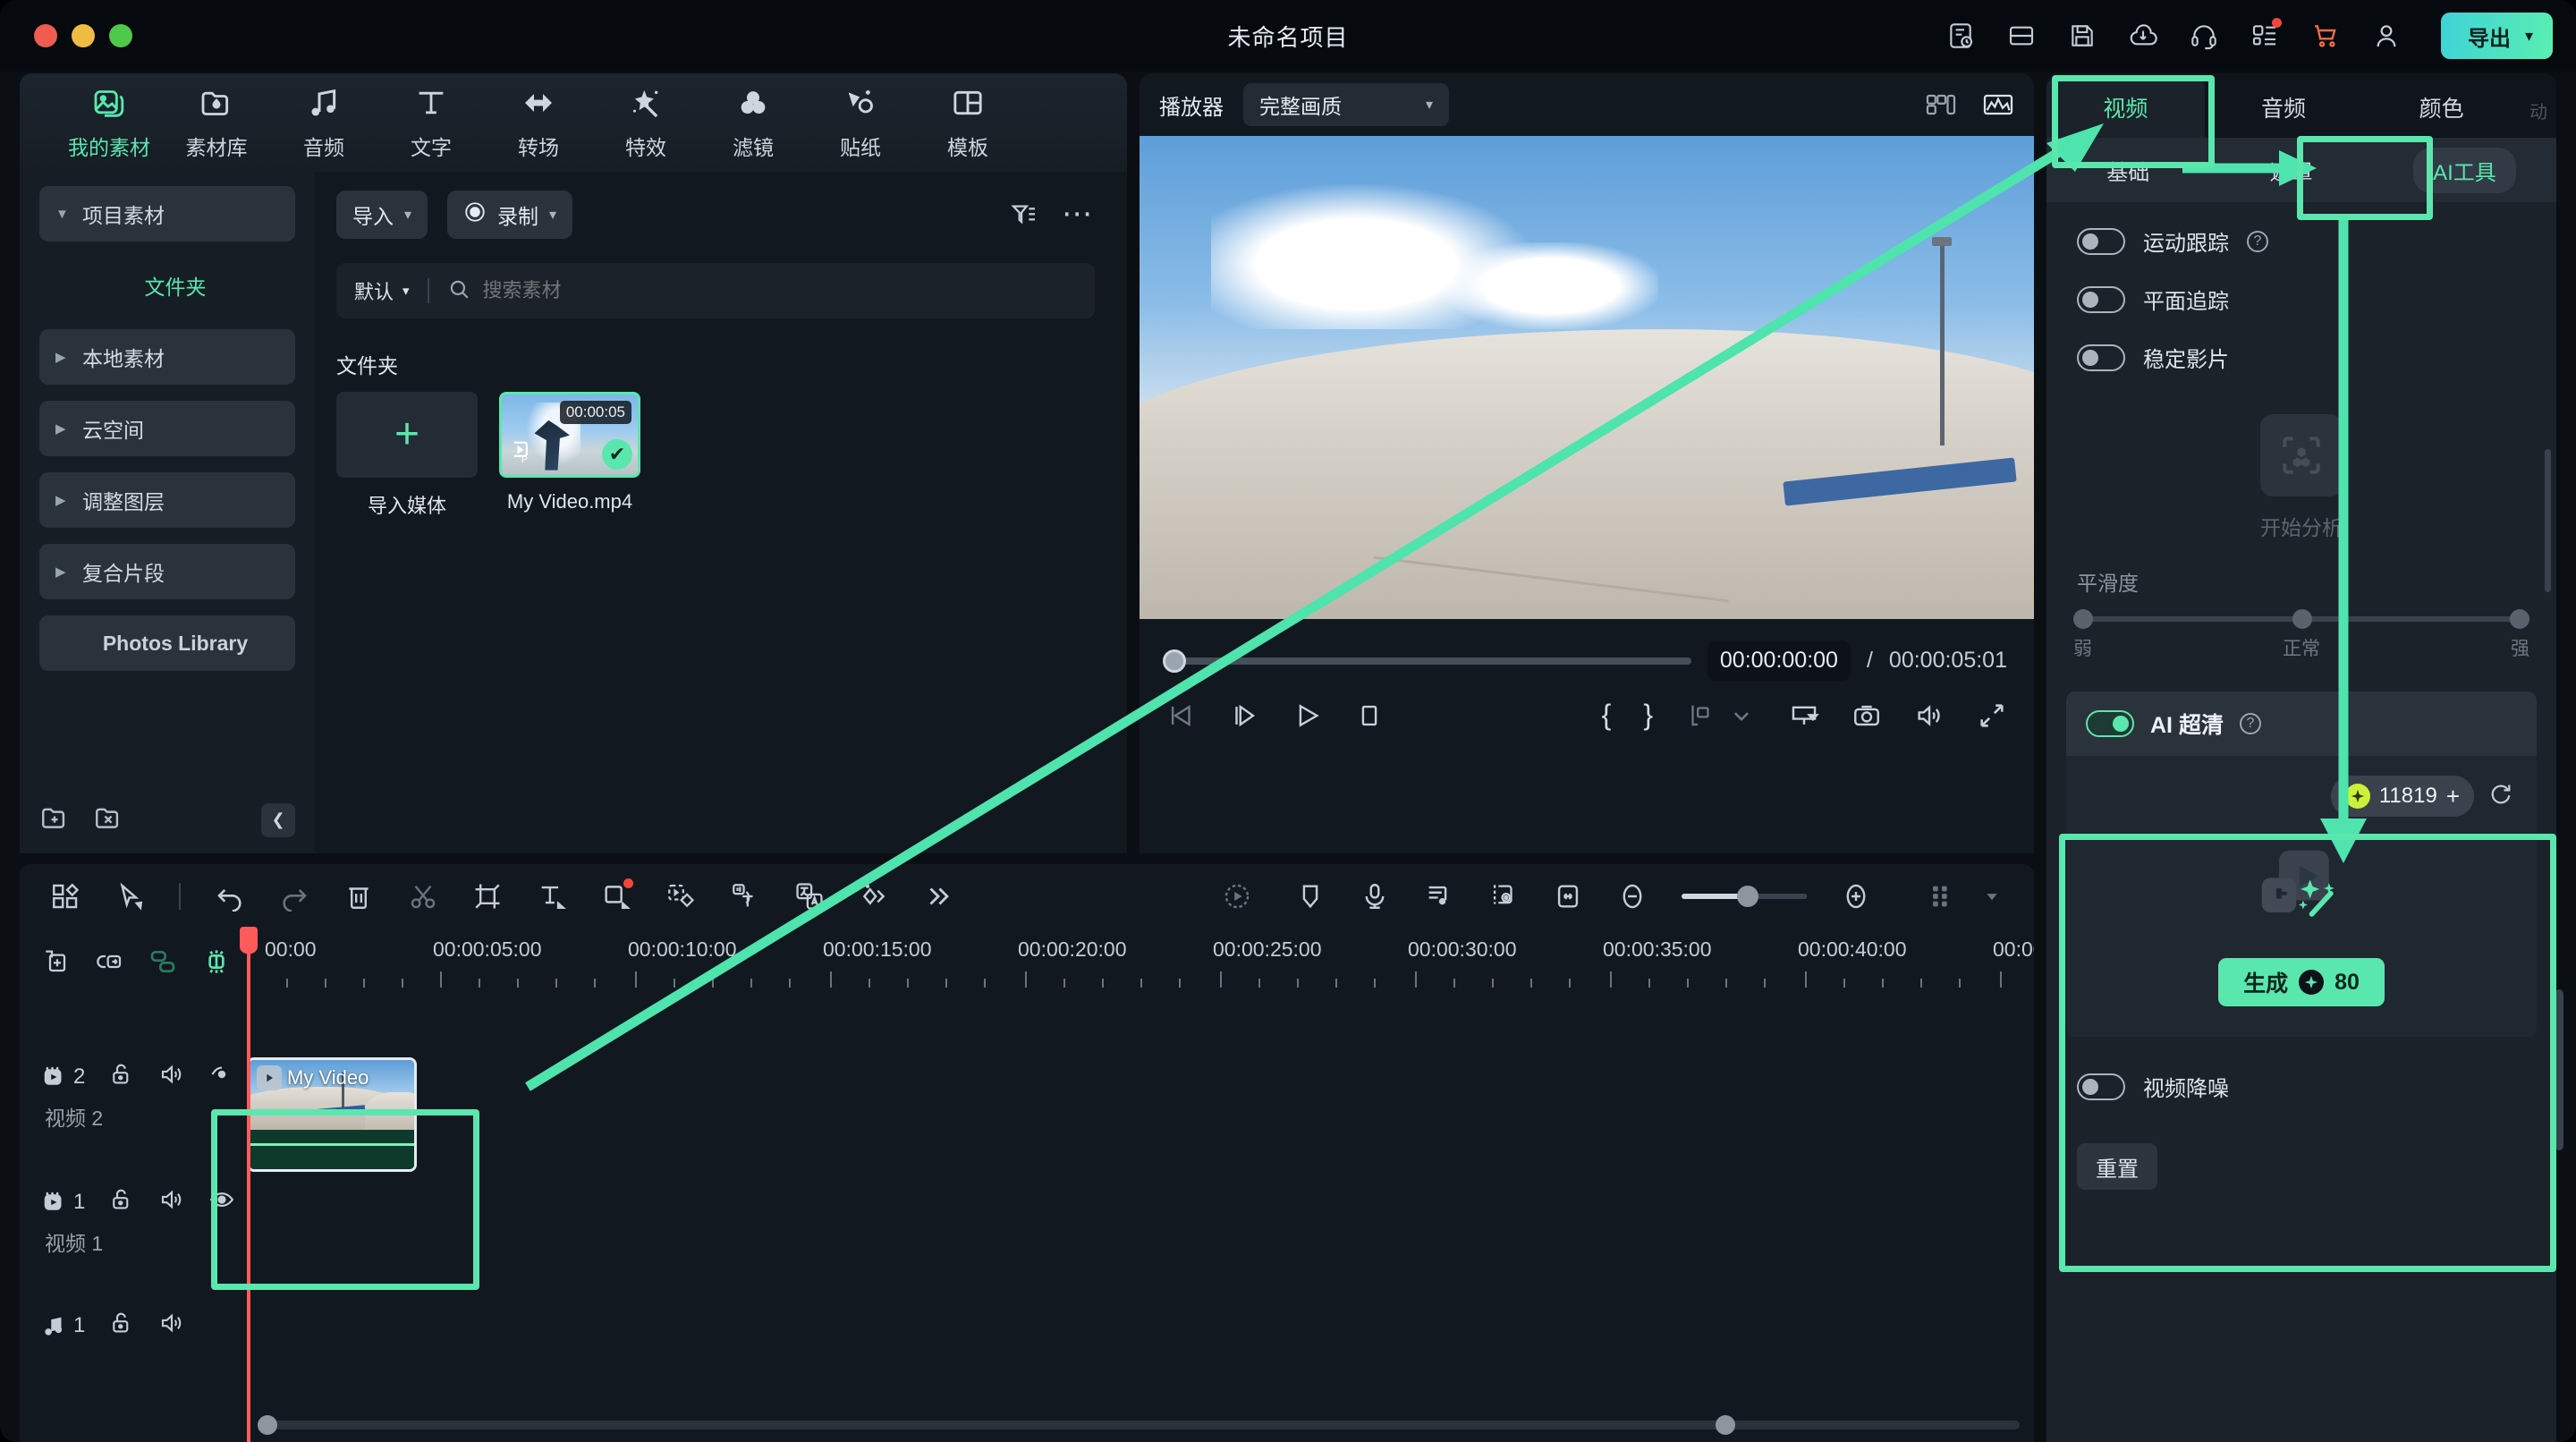  What do you see at coordinates (65, 896) in the screenshot?
I see `board-view-icon` at bounding box center [65, 896].